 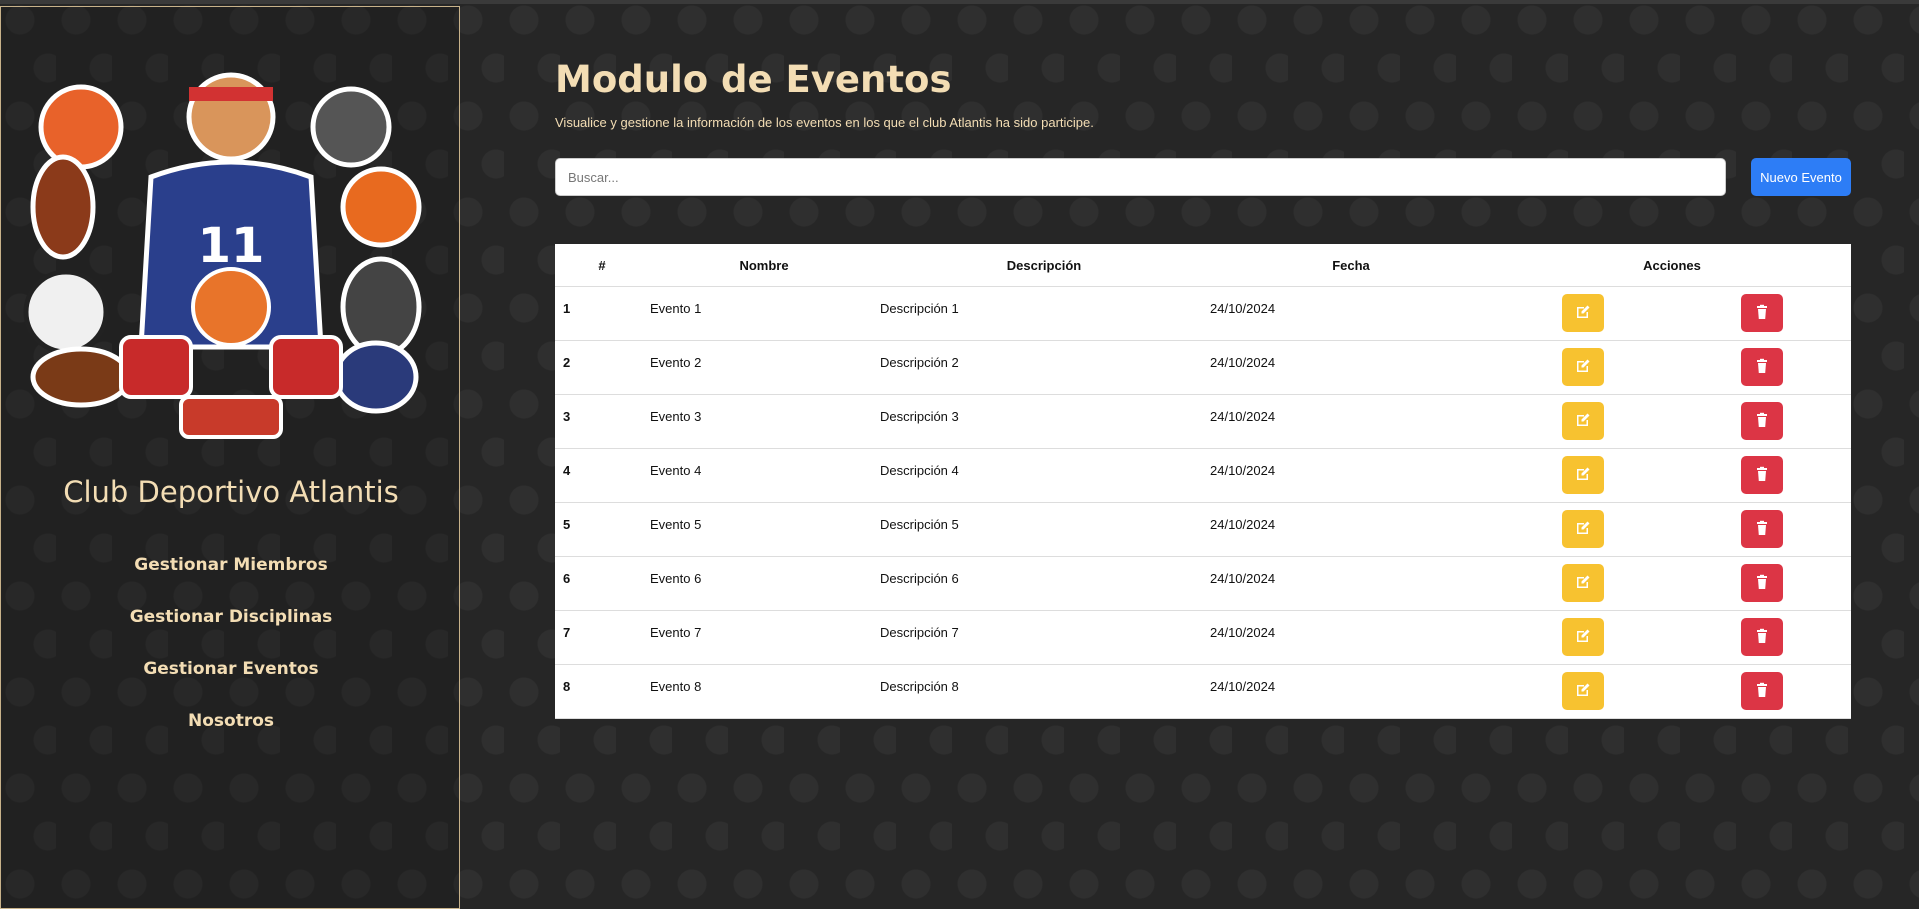 What do you see at coordinates (1140, 177) in the screenshot?
I see `search-input` at bounding box center [1140, 177].